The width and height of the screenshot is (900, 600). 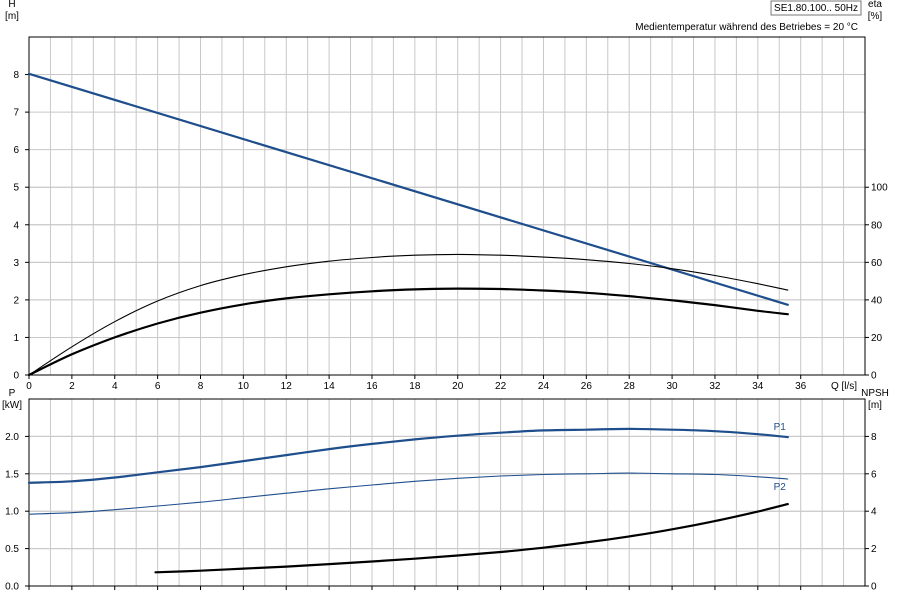 I want to click on x-tick-label: 32, so click(x=715, y=386).